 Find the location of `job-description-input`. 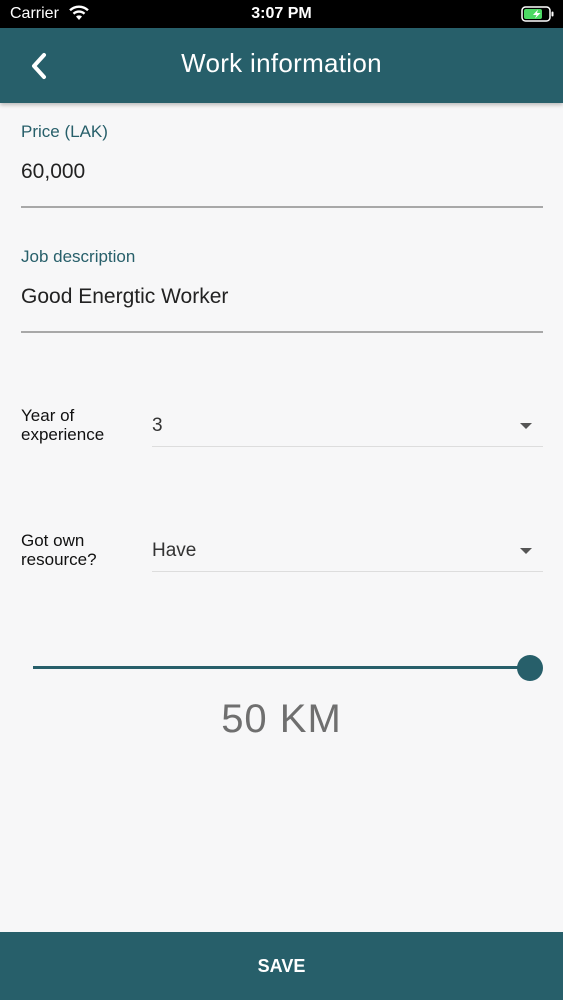

job-description-input is located at coordinates (282, 297).